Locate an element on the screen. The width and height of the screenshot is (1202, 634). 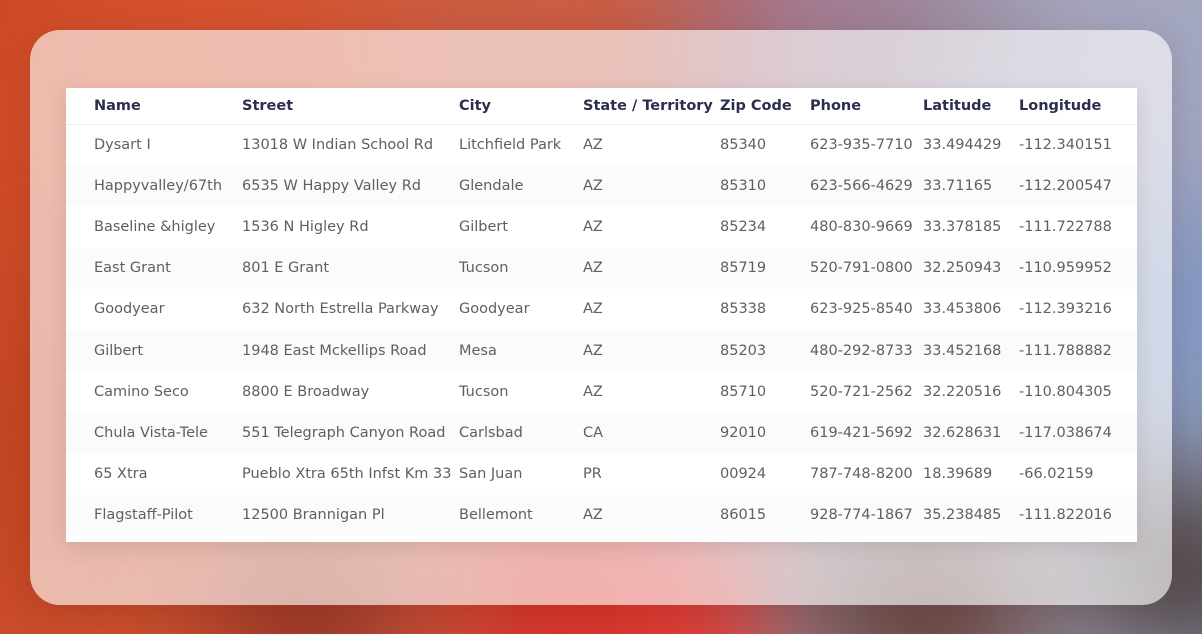
cell-phone: 480-830-9669 is located at coordinates (861, 226).